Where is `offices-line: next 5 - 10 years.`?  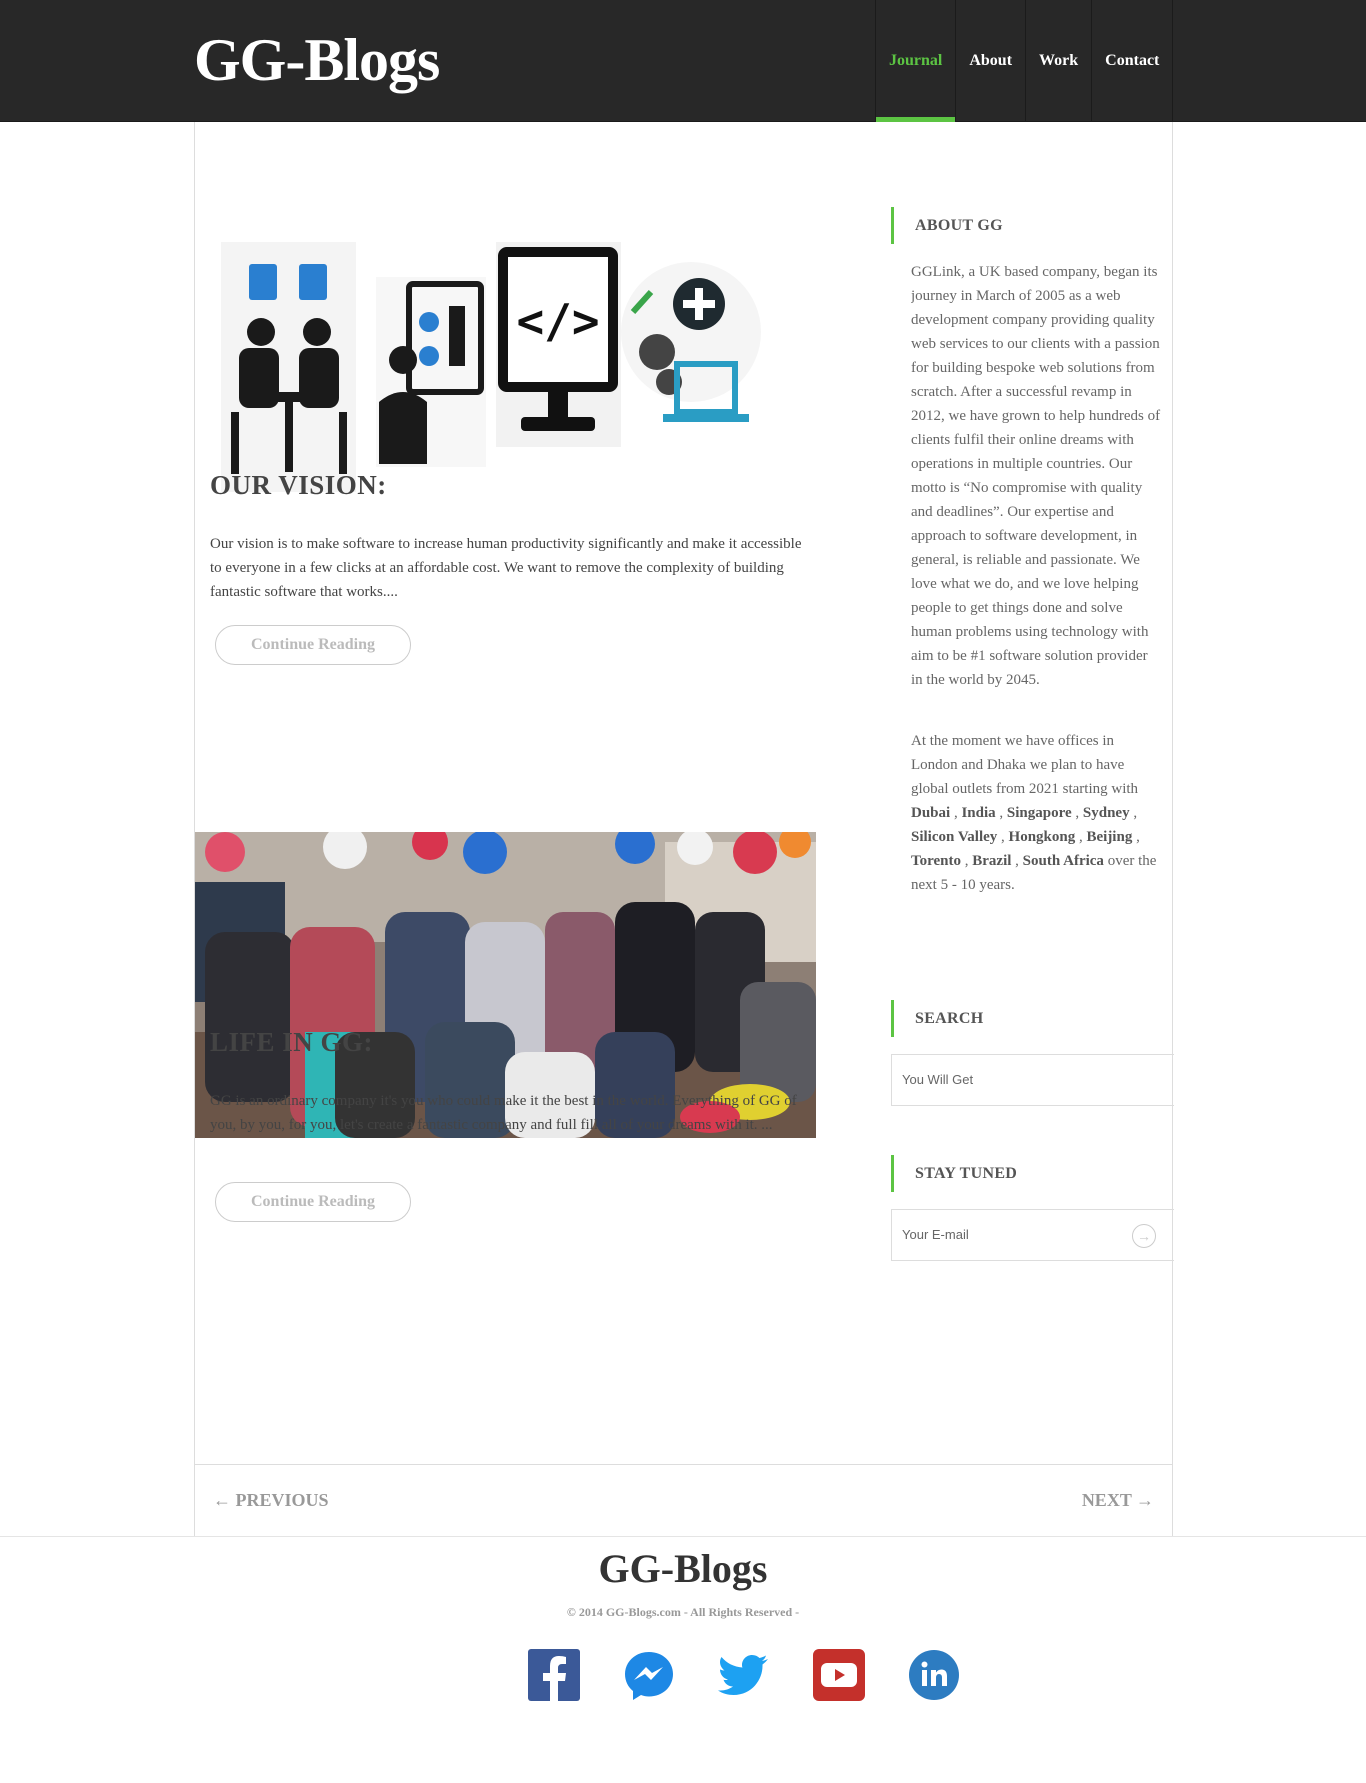 offices-line: next 5 - 10 years. is located at coordinates (963, 885).